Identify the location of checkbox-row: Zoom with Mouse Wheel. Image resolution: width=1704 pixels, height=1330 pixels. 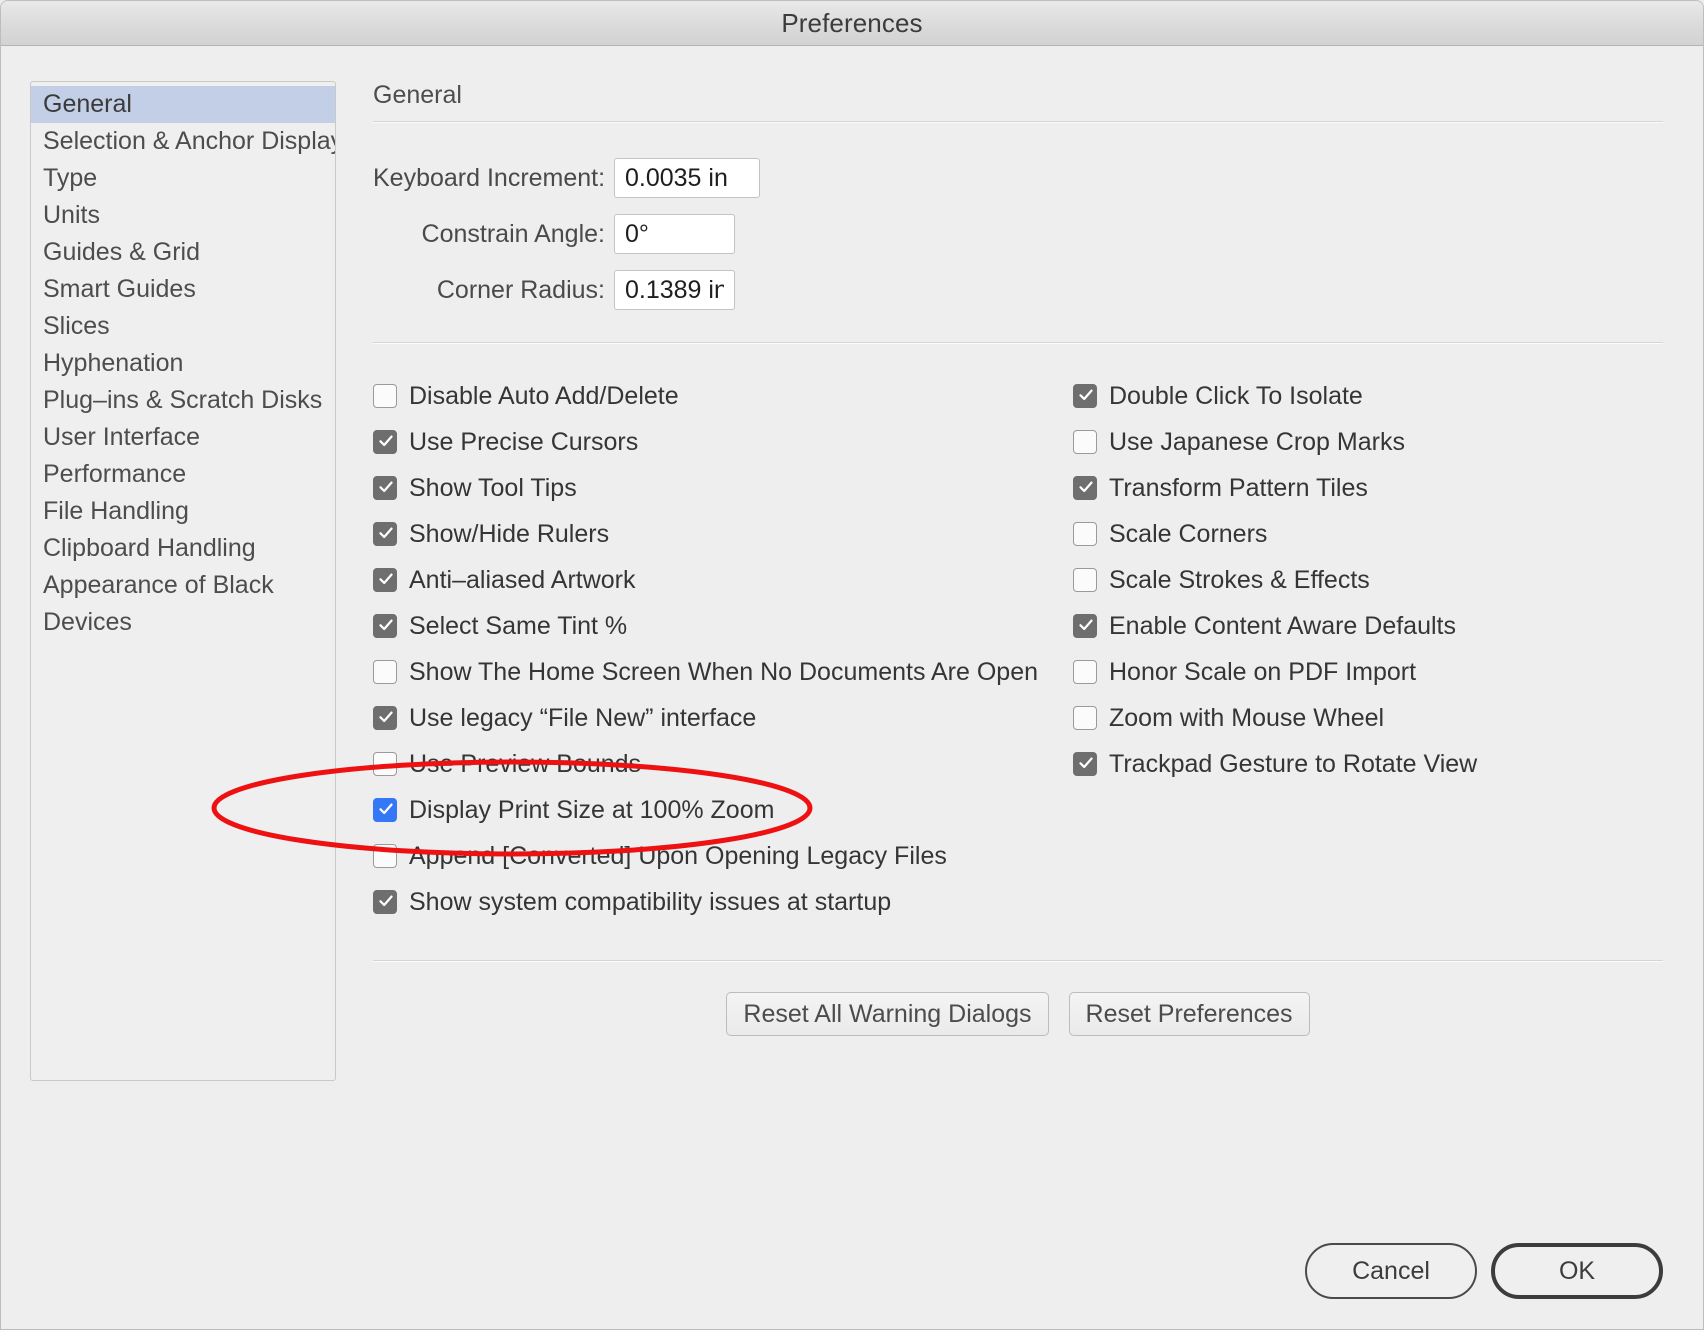
(1353, 718).